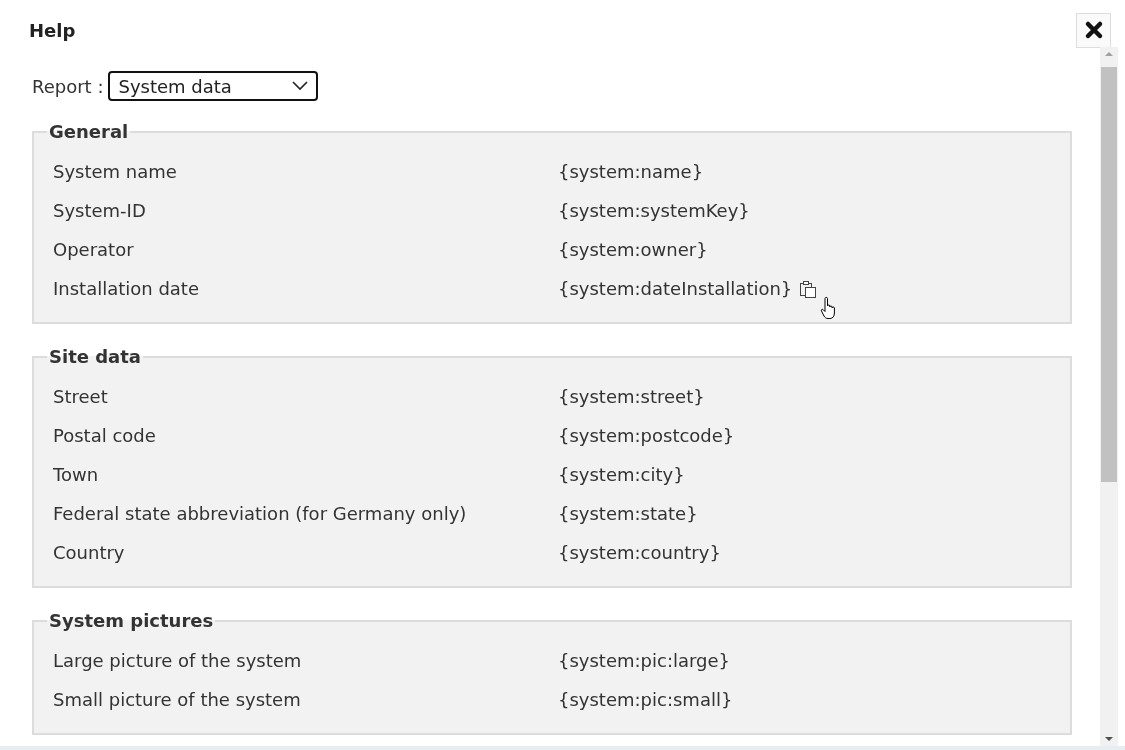  What do you see at coordinates (633, 249) in the screenshot?
I see `placeholder-code: {system:owner}` at bounding box center [633, 249].